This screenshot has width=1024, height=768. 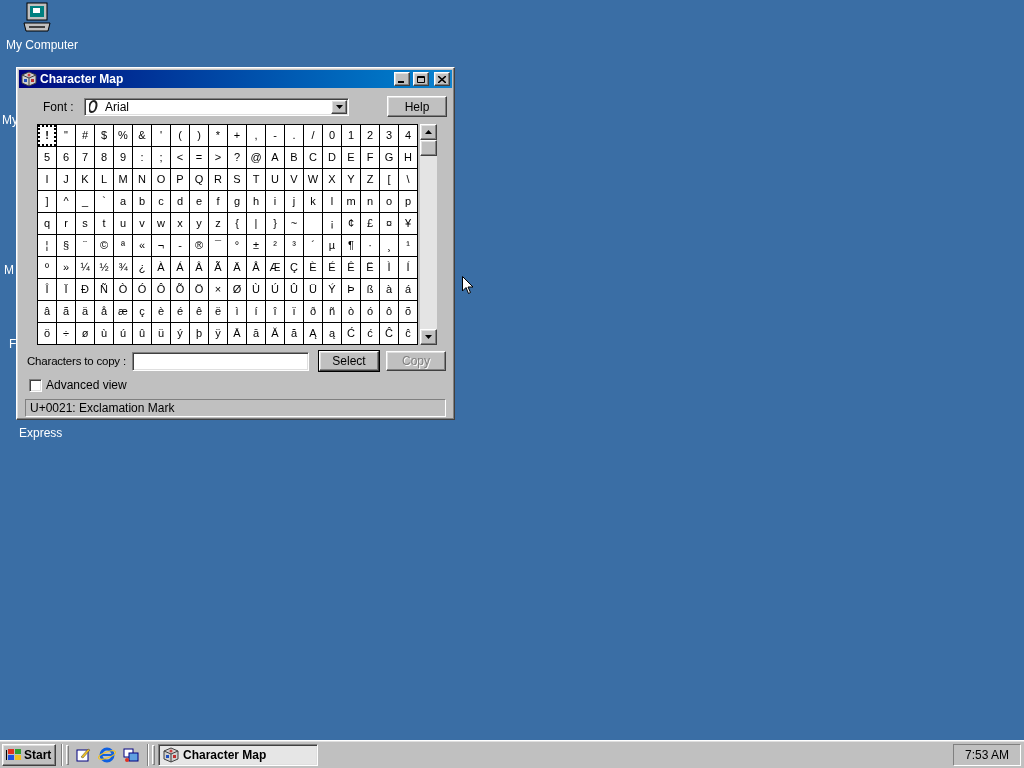 I want to click on font-dropdown: Arial, so click(x=216, y=106).